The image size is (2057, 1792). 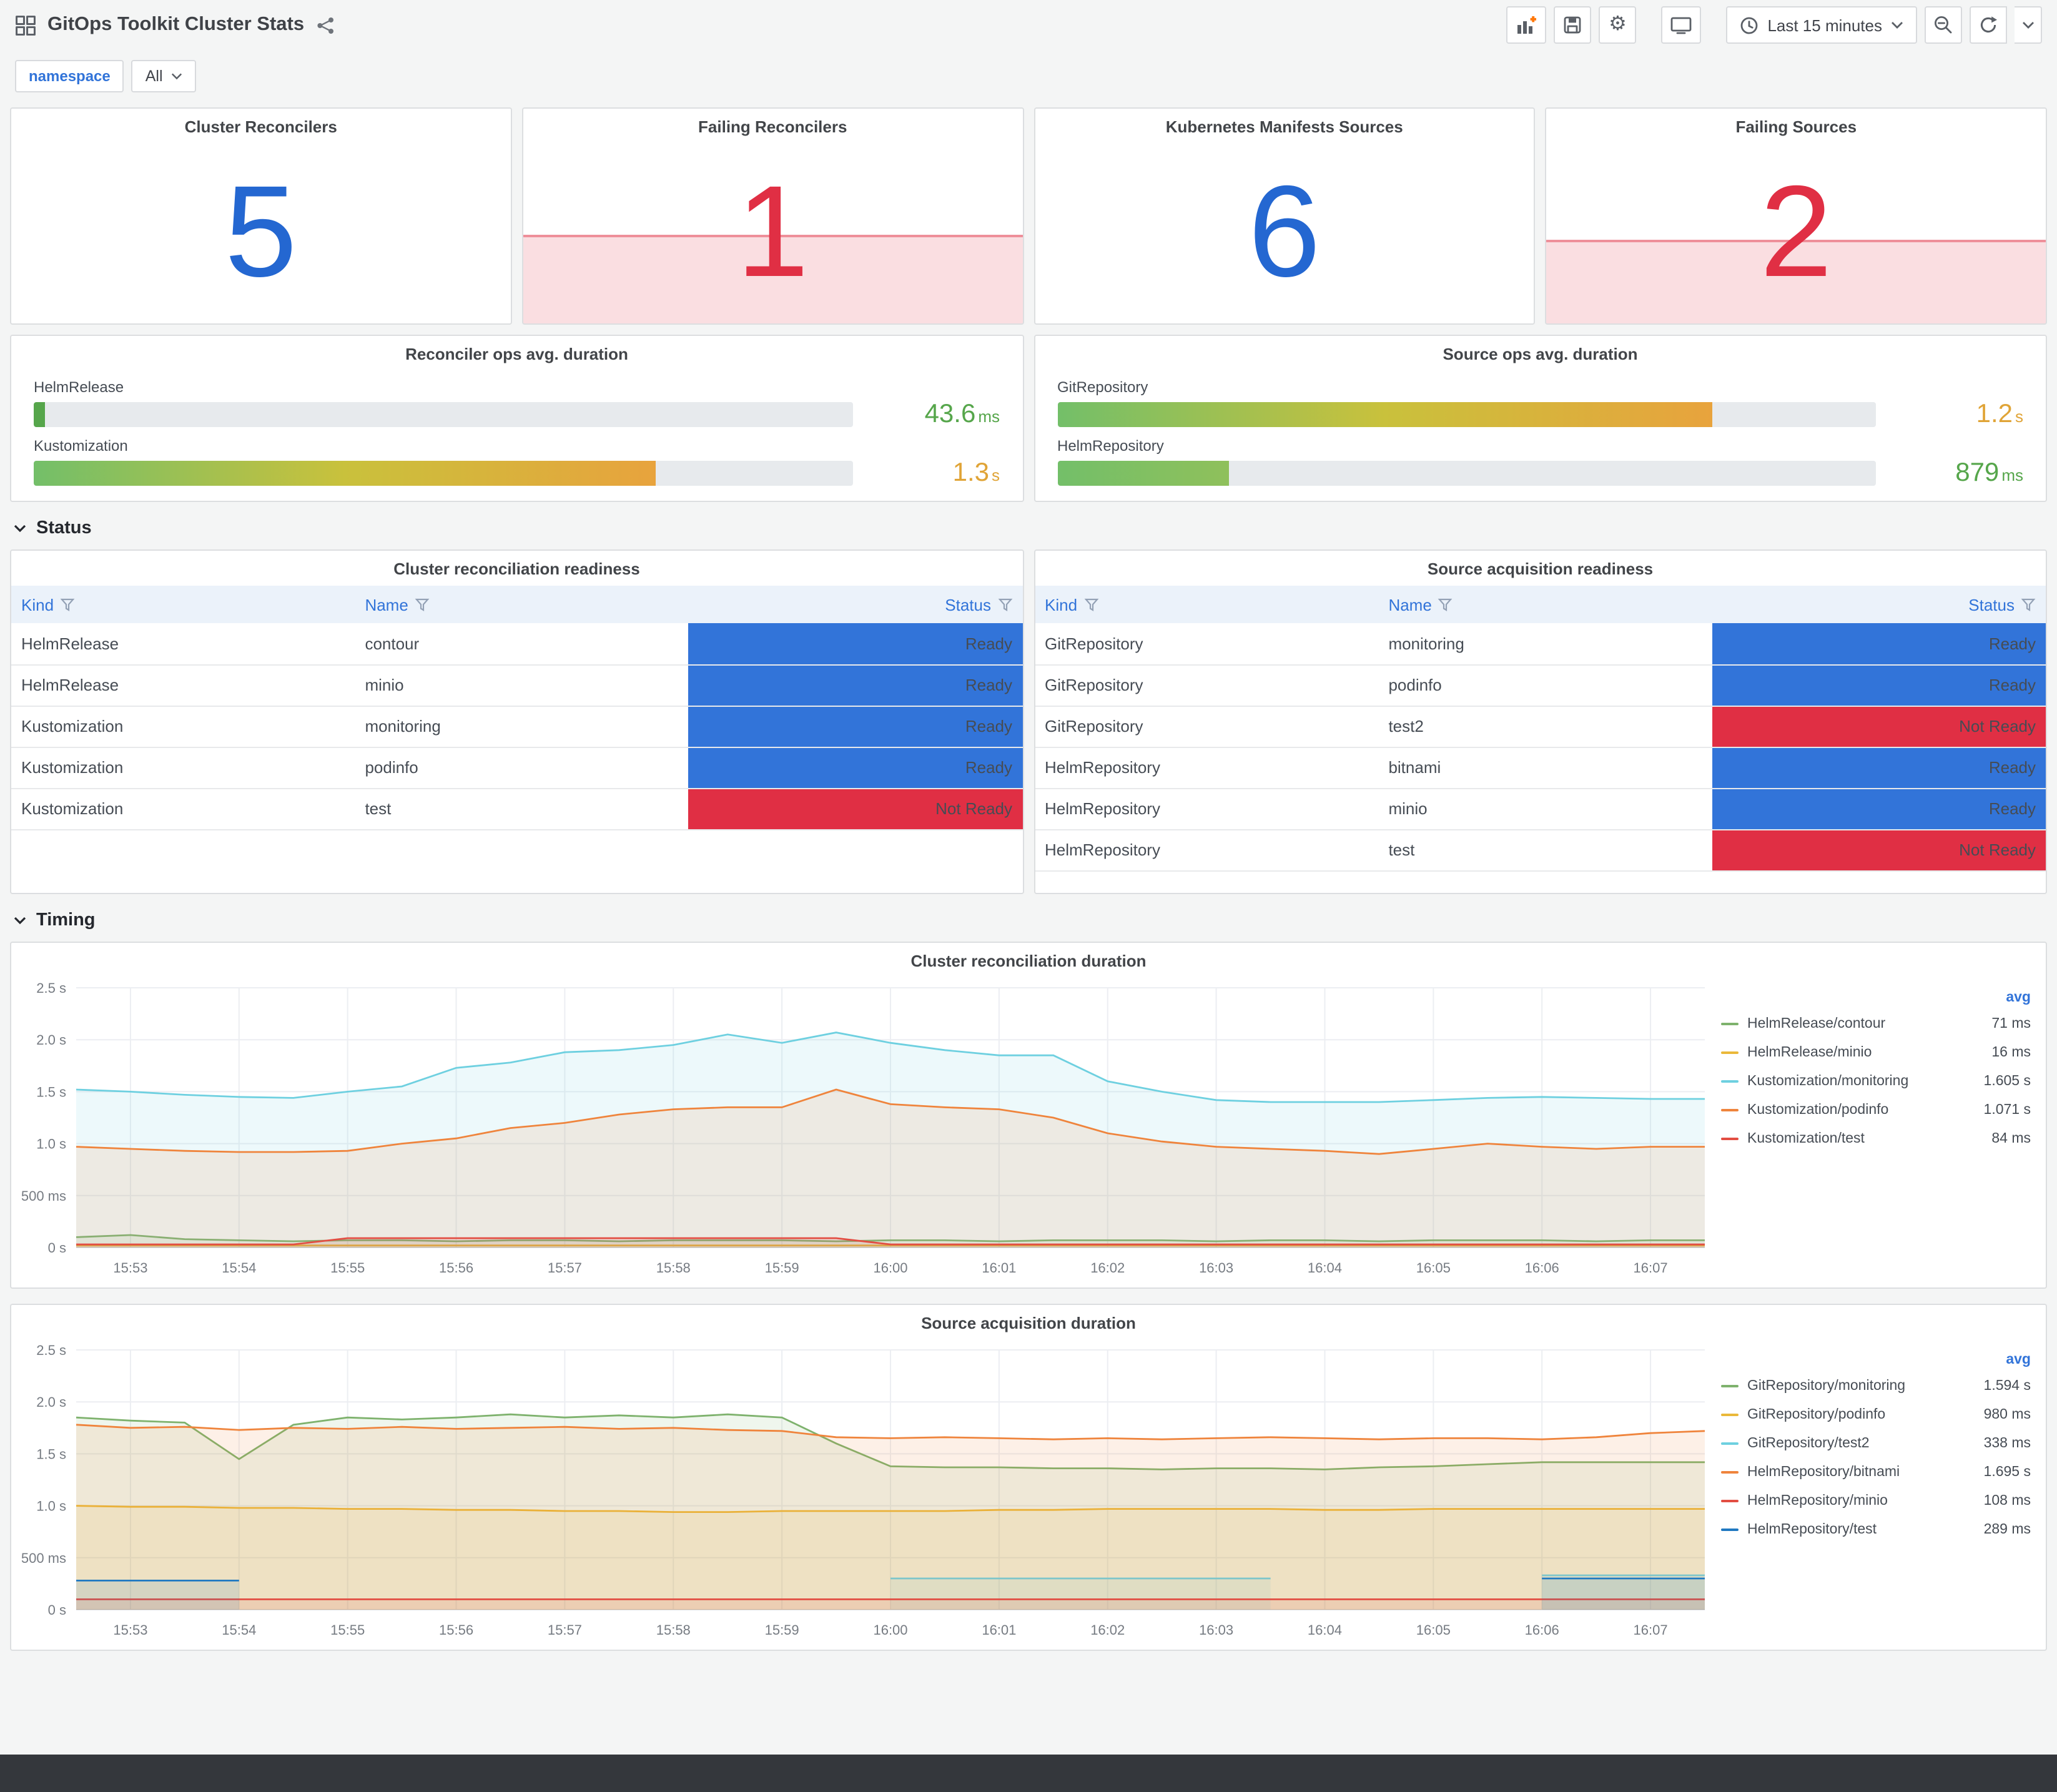 What do you see at coordinates (2011, 1138) in the screenshot?
I see `legend-avg-value: 84 ms` at bounding box center [2011, 1138].